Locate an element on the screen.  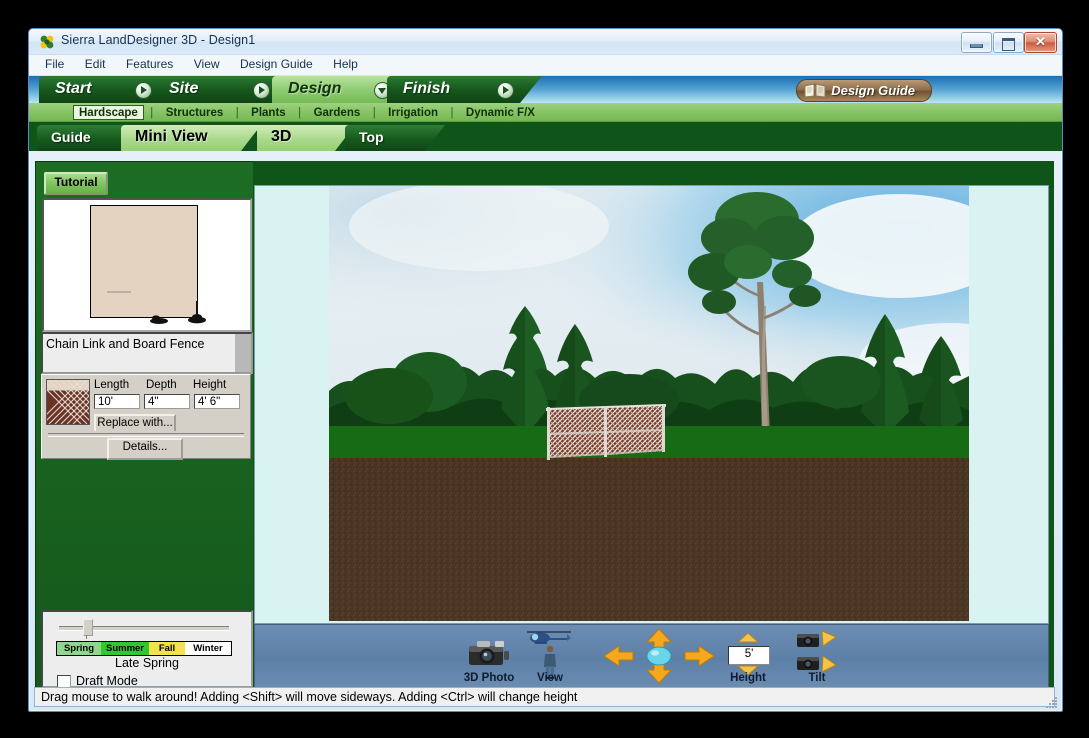
prop-header-depth: Depth is located at coordinates (161, 385).